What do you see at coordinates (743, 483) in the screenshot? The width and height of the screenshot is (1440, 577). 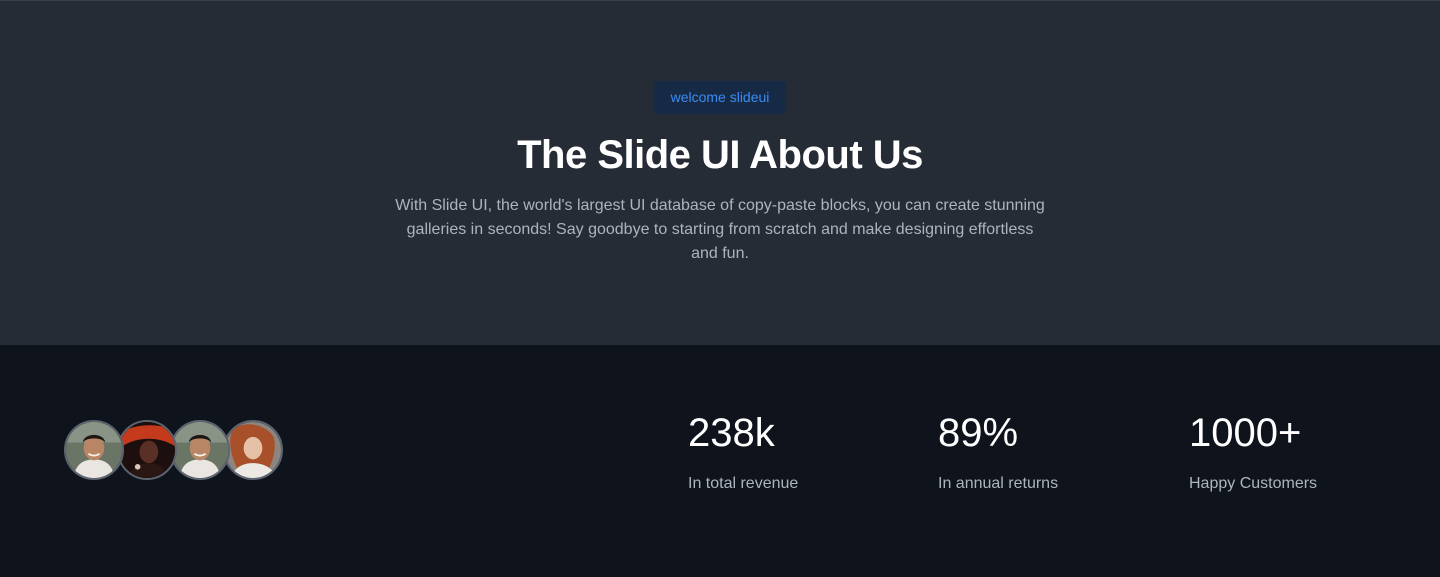 I see `stat-label: In total revenue` at bounding box center [743, 483].